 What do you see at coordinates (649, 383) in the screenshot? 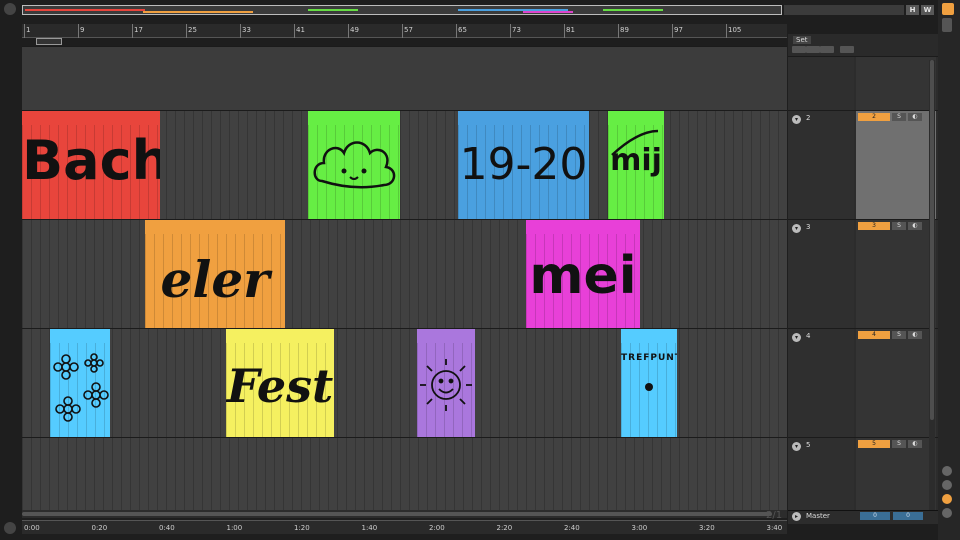
I see `clip-trefpunt: TREFPUNT` at bounding box center [649, 383].